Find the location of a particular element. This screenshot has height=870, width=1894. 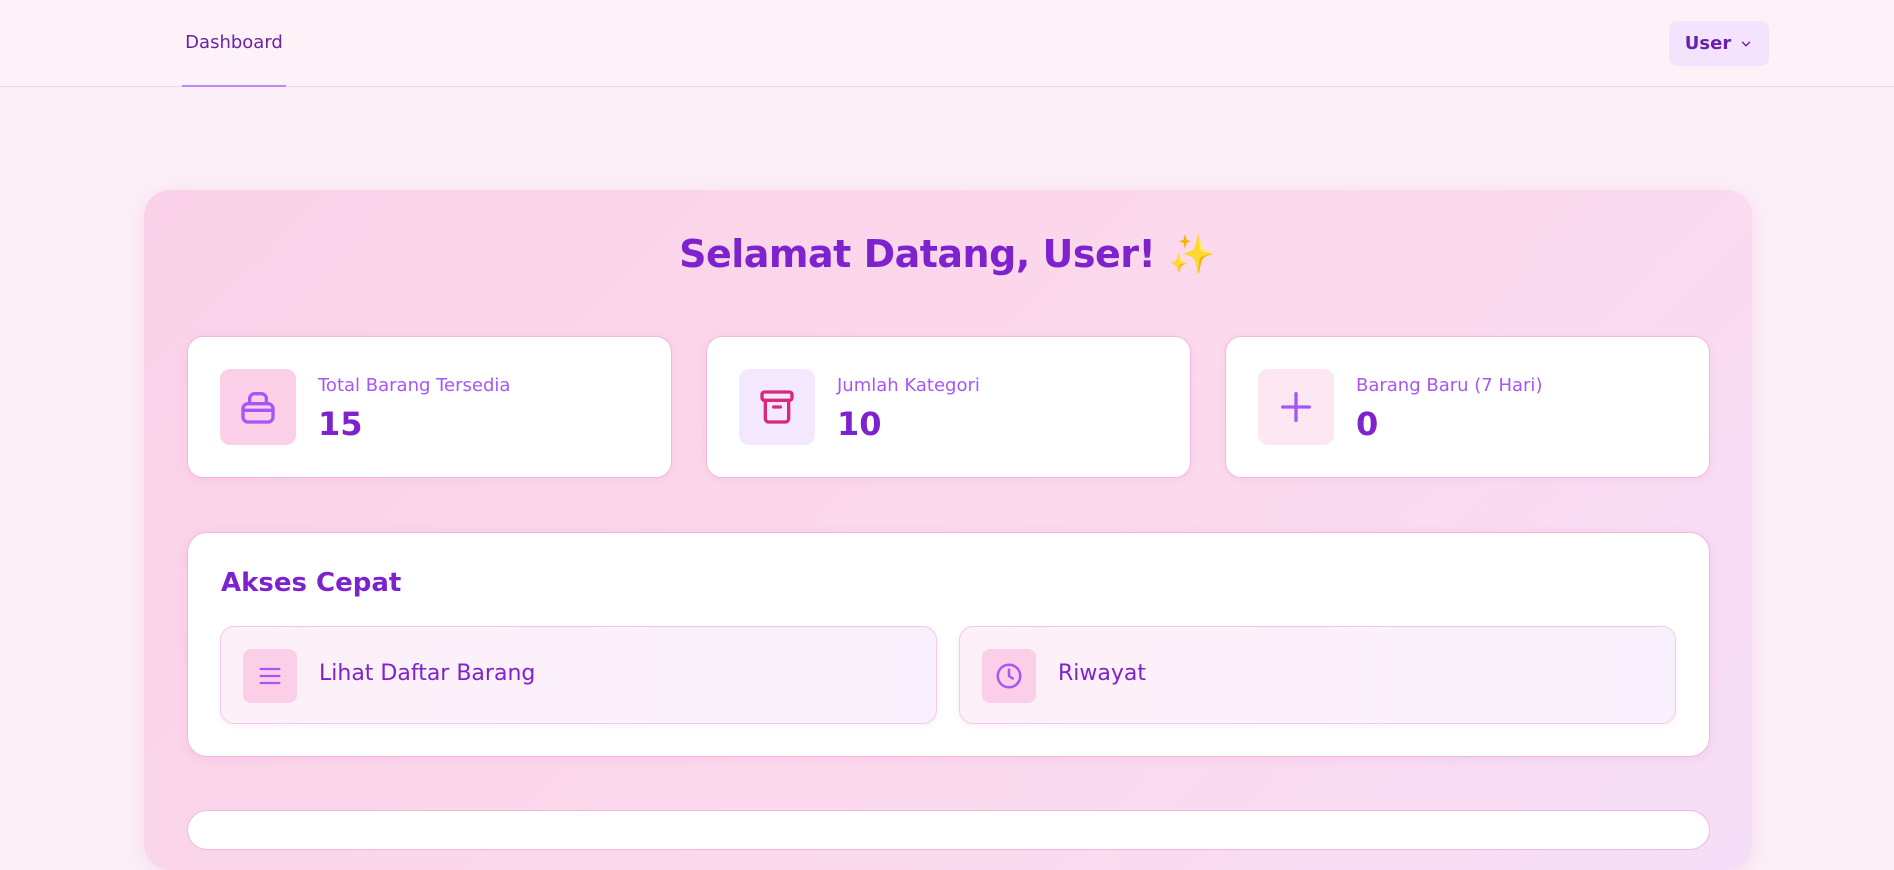

stat-card-barang-baru: Barang Baru (7 Hari) 0 is located at coordinates (1467, 407).